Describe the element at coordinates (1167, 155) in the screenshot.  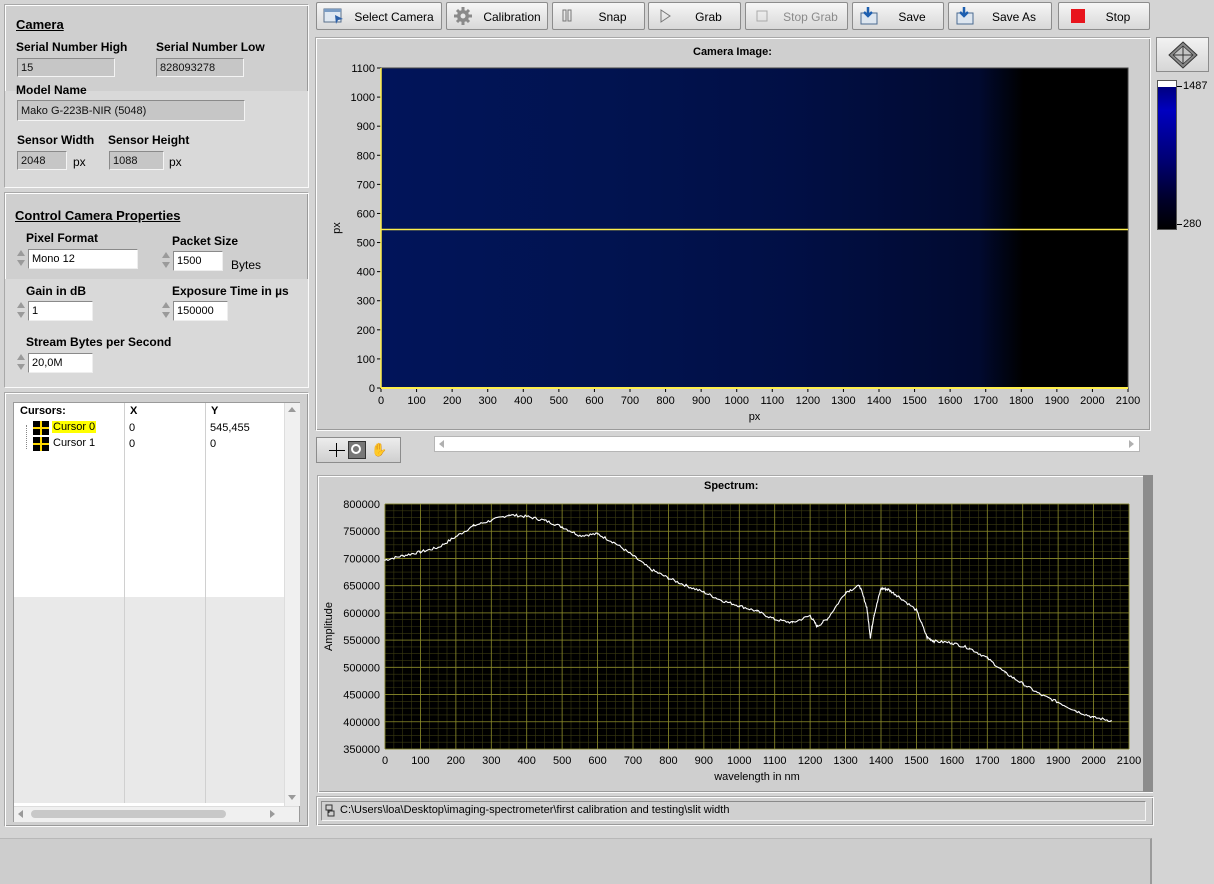
I see `color-ramp` at that location.